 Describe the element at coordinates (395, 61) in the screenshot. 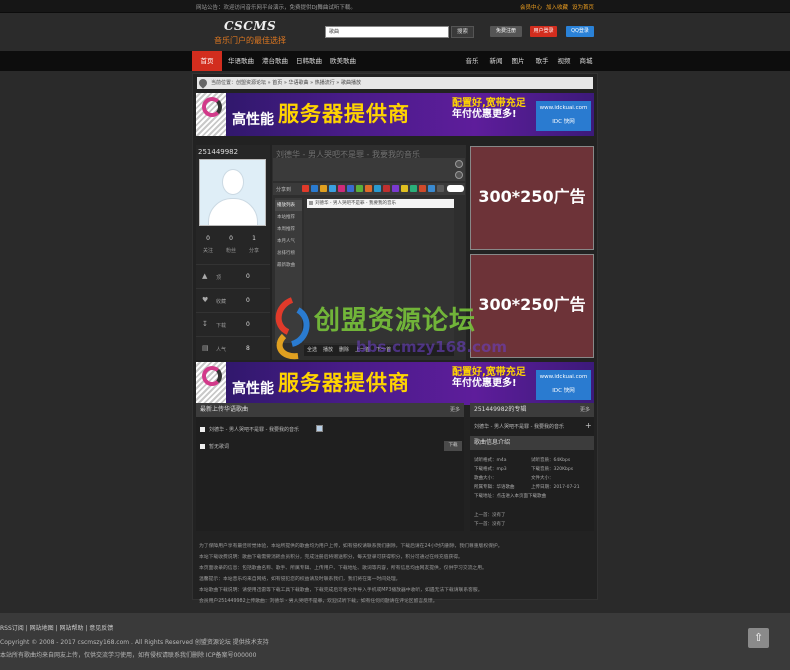

I see `main-nav: 首页 华语歌曲 港台歌曲 日韩歌曲 欧美歌曲 音乐 新闻 图片 歌手 视频 商城` at that location.